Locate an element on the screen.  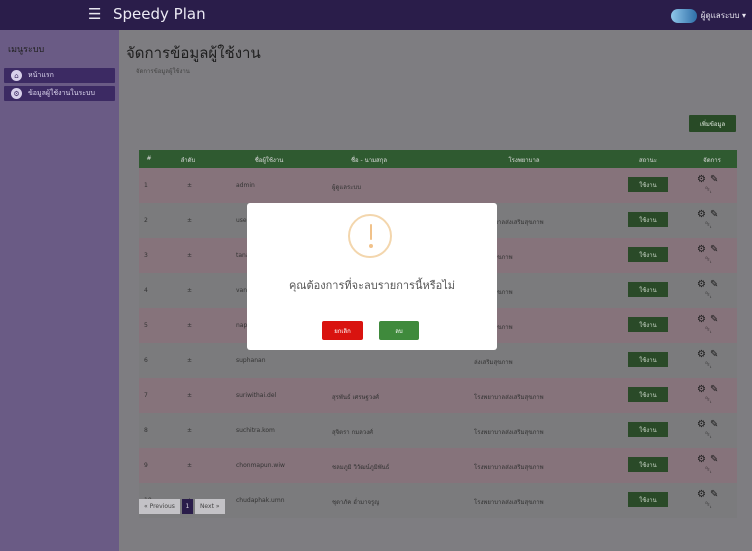
column-header: ลำดับ is located at coordinates (188, 160).